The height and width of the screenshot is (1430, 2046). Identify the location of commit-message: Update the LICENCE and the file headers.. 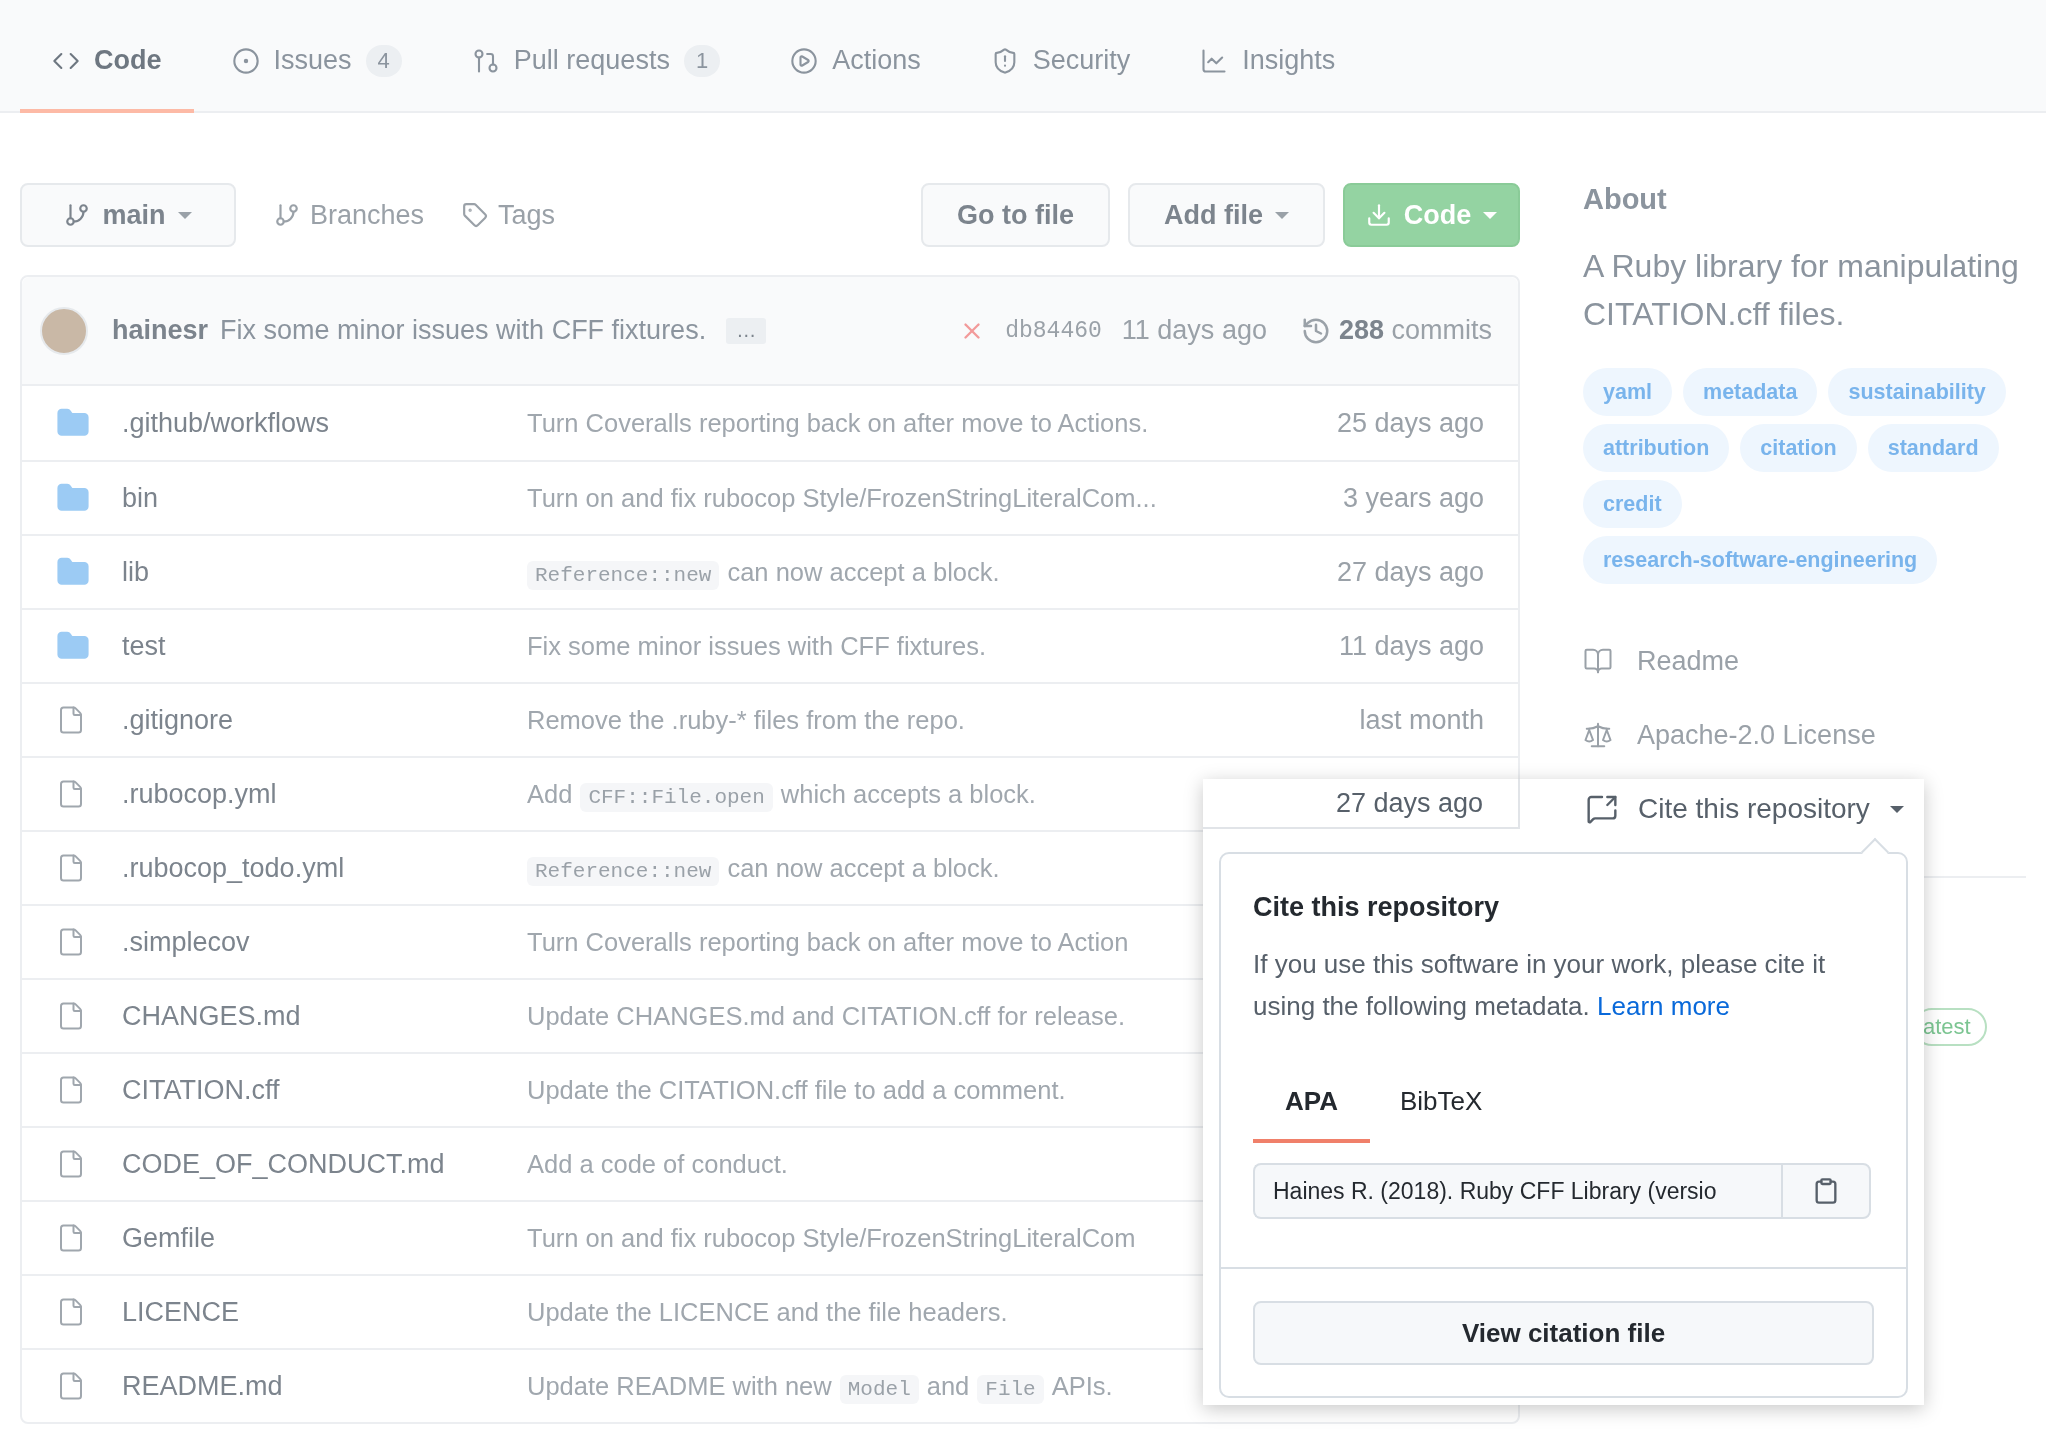
(767, 1311).